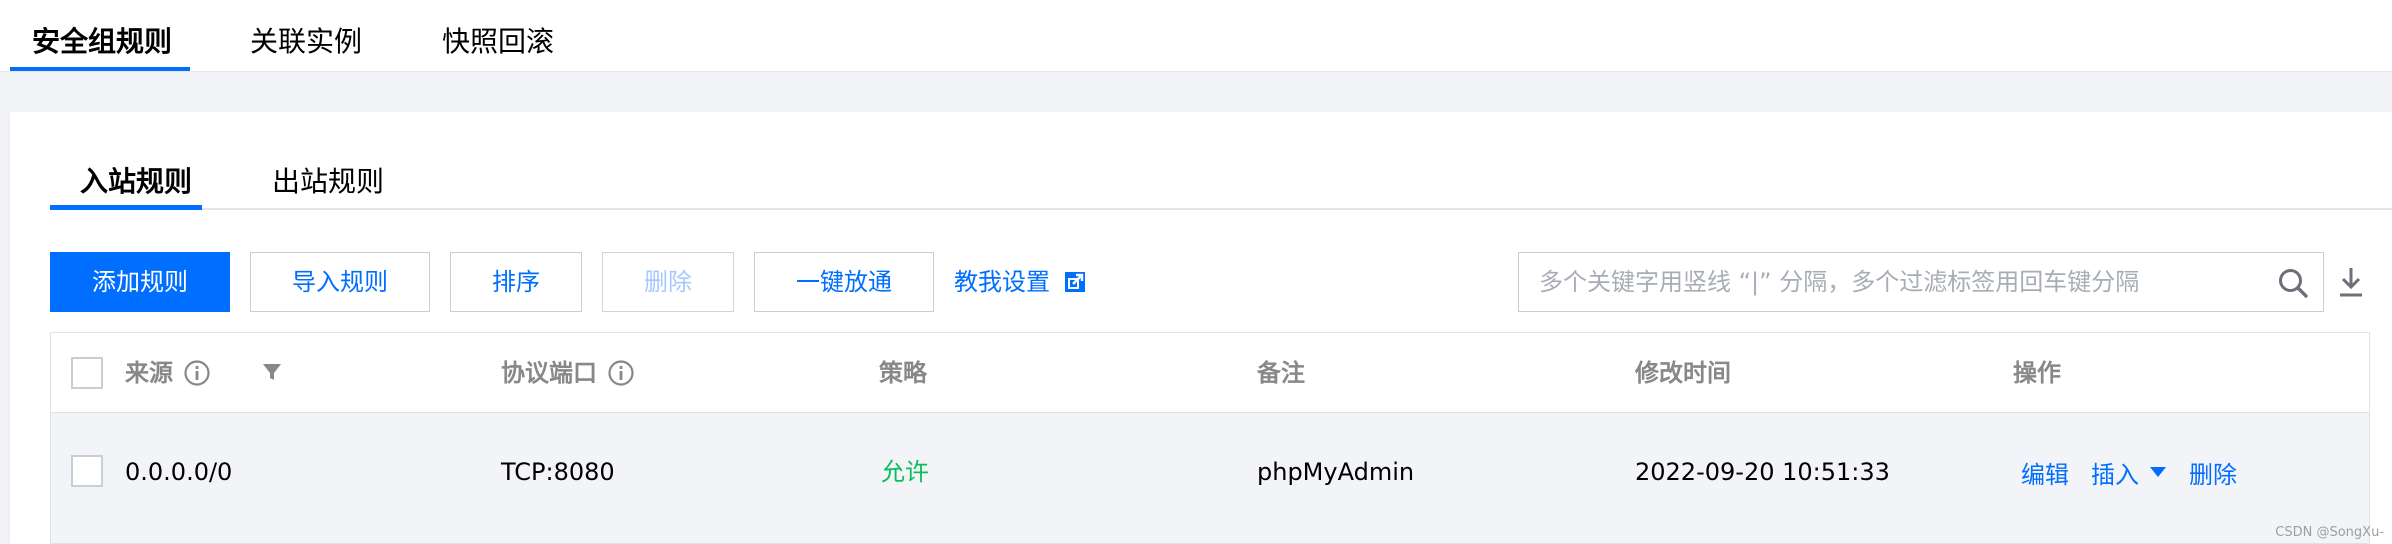  I want to click on cell-remark: phpMyAdmin, so click(1336, 472).